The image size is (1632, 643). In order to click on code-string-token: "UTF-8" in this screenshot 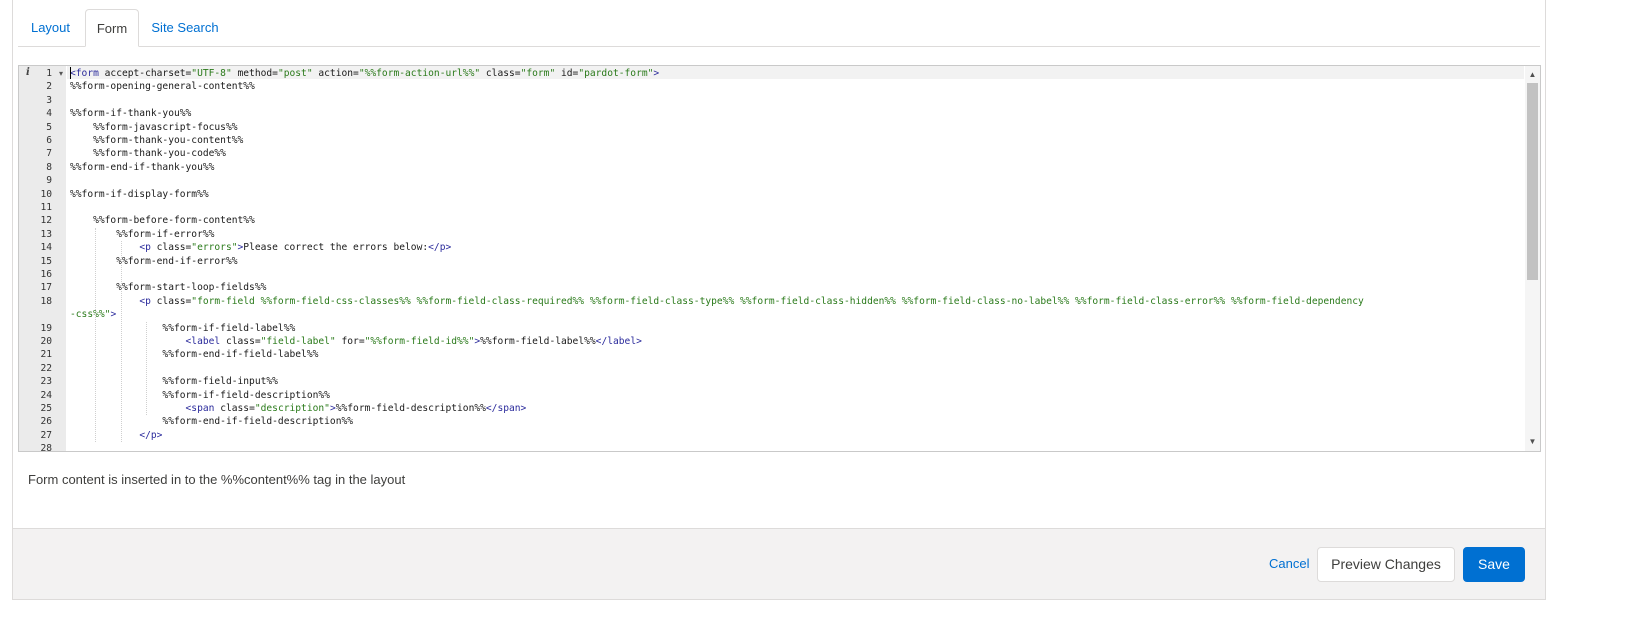, I will do `click(211, 73)`.